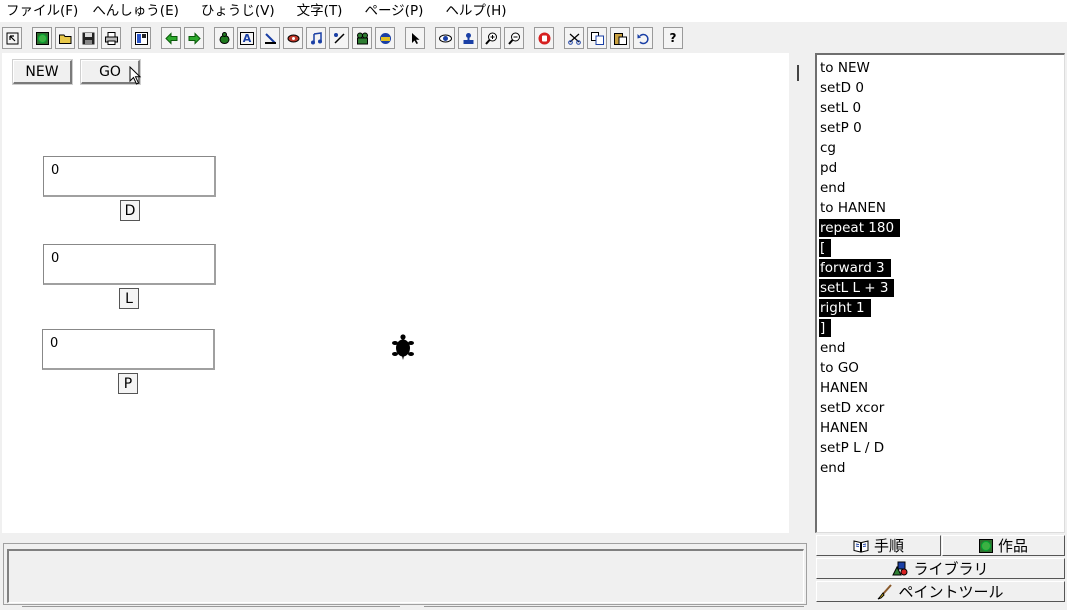 Image resolution: width=1067 pixels, height=610 pixels. I want to click on undo-icon, so click(643, 38).